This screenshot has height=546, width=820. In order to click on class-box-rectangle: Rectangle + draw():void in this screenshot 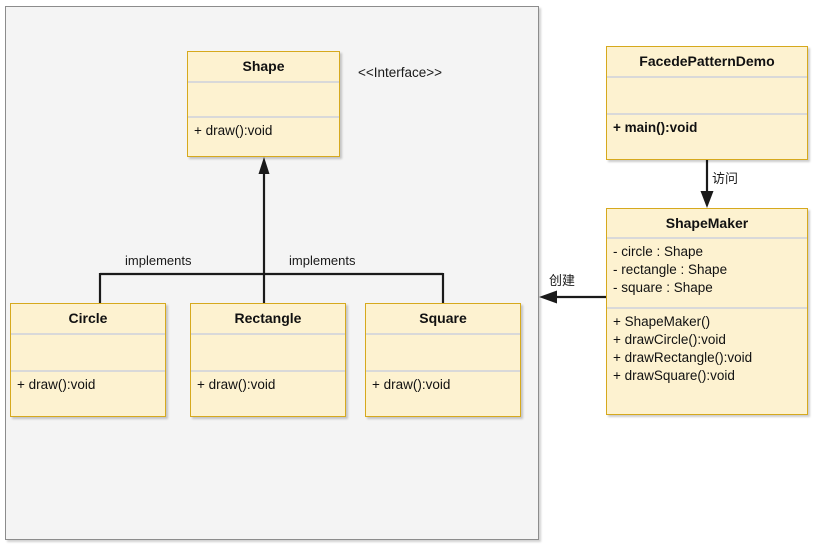, I will do `click(268, 360)`.